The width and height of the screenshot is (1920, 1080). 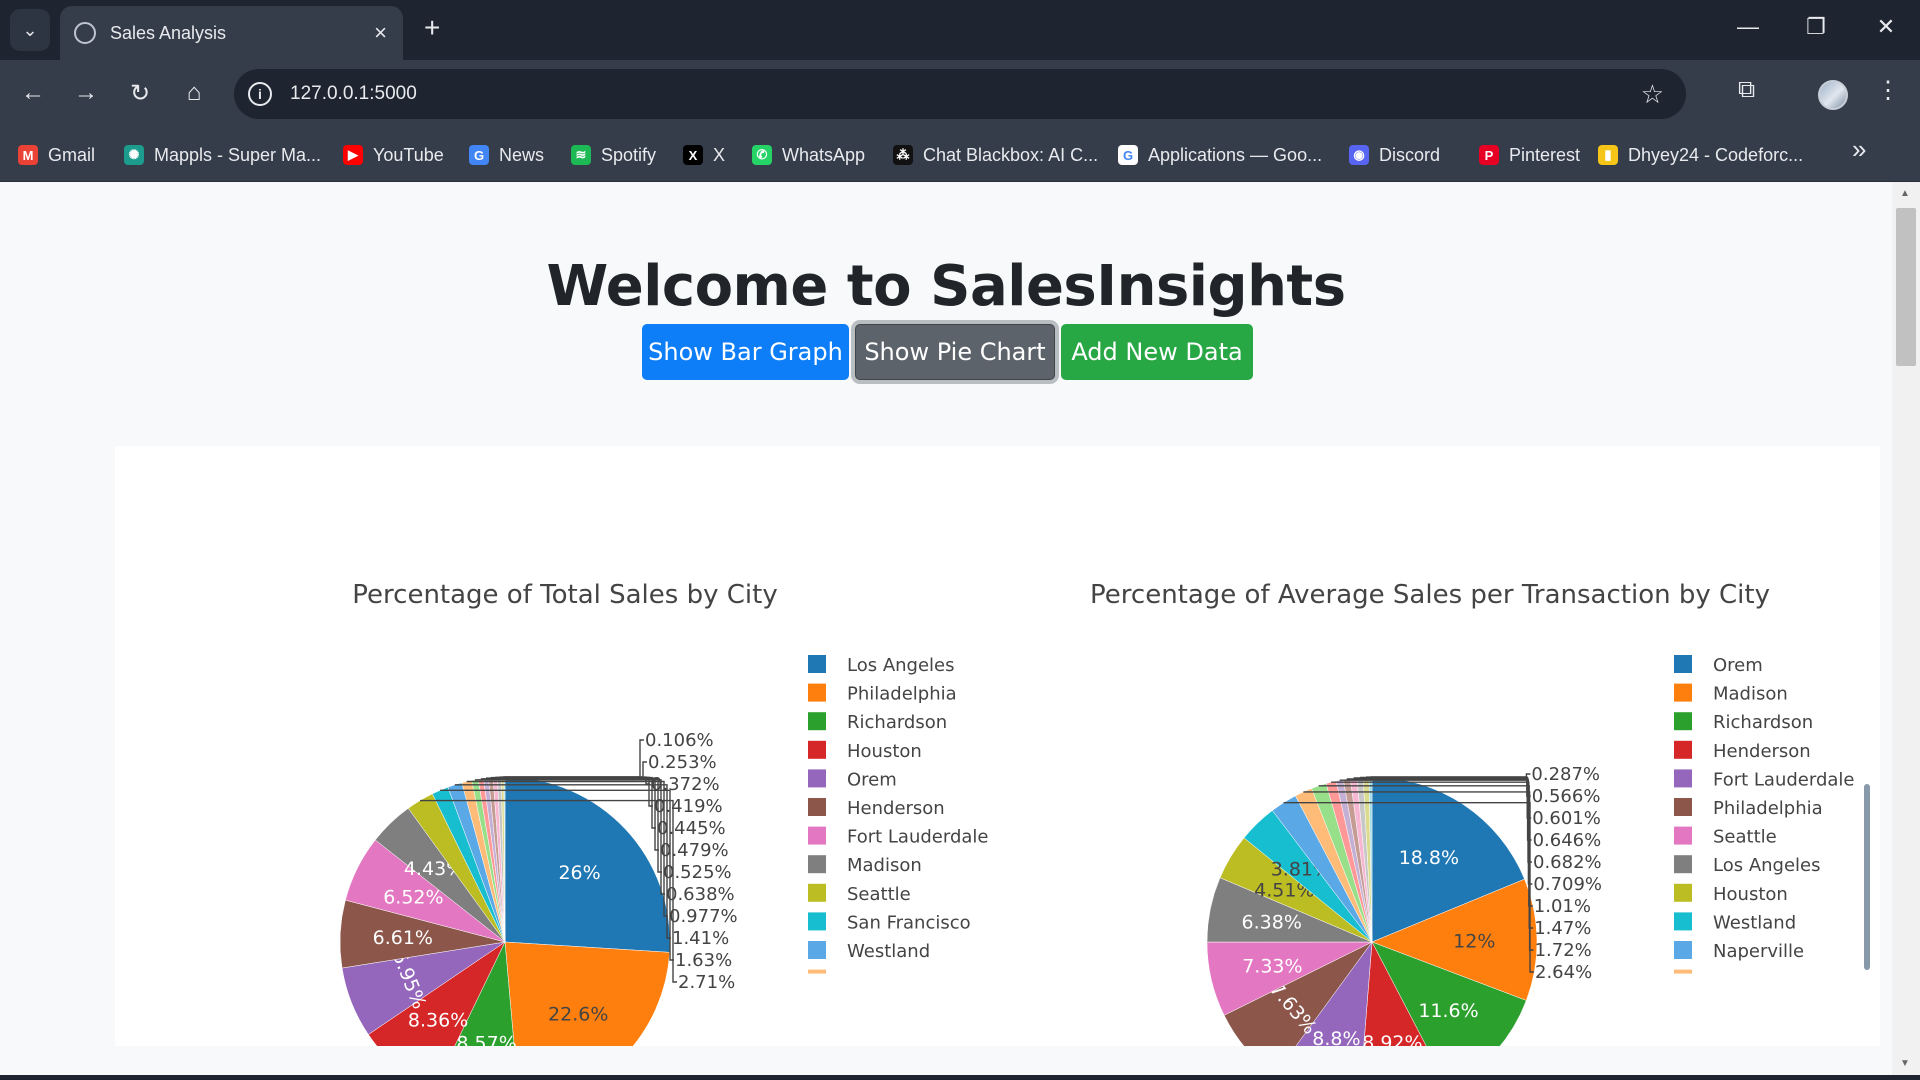 What do you see at coordinates (1746, 90) in the screenshot?
I see `extensions-icon: ⧉` at bounding box center [1746, 90].